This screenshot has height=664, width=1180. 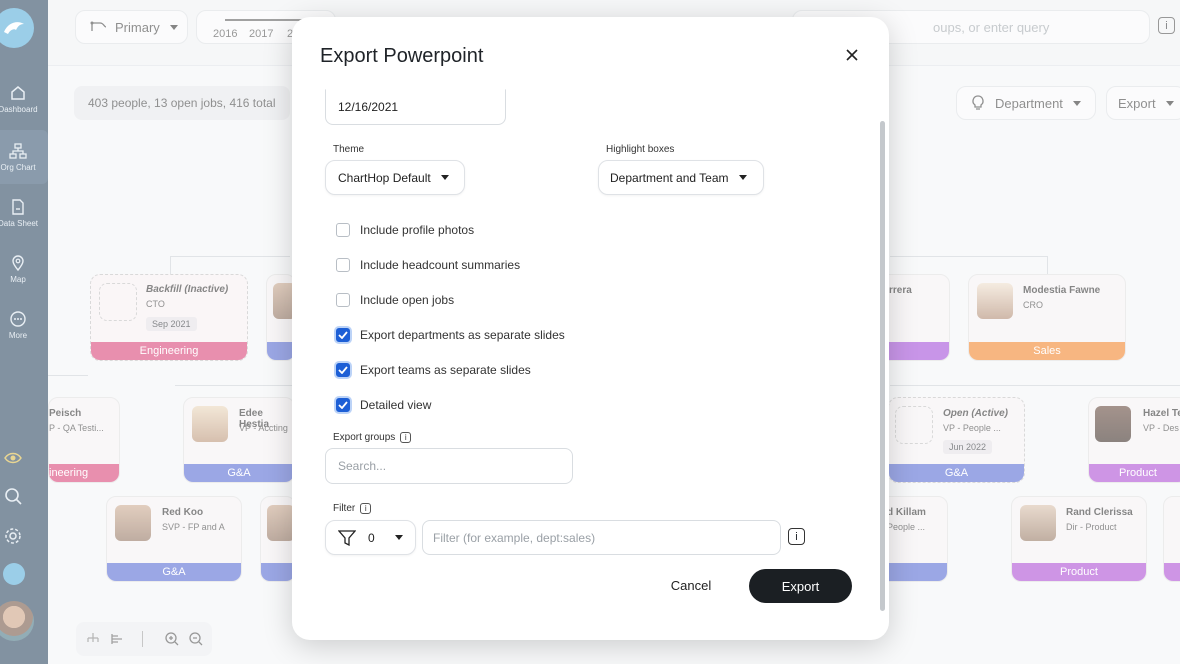 What do you see at coordinates (640, 149) in the screenshot?
I see `highlight-boxes-label: Highlight boxes` at bounding box center [640, 149].